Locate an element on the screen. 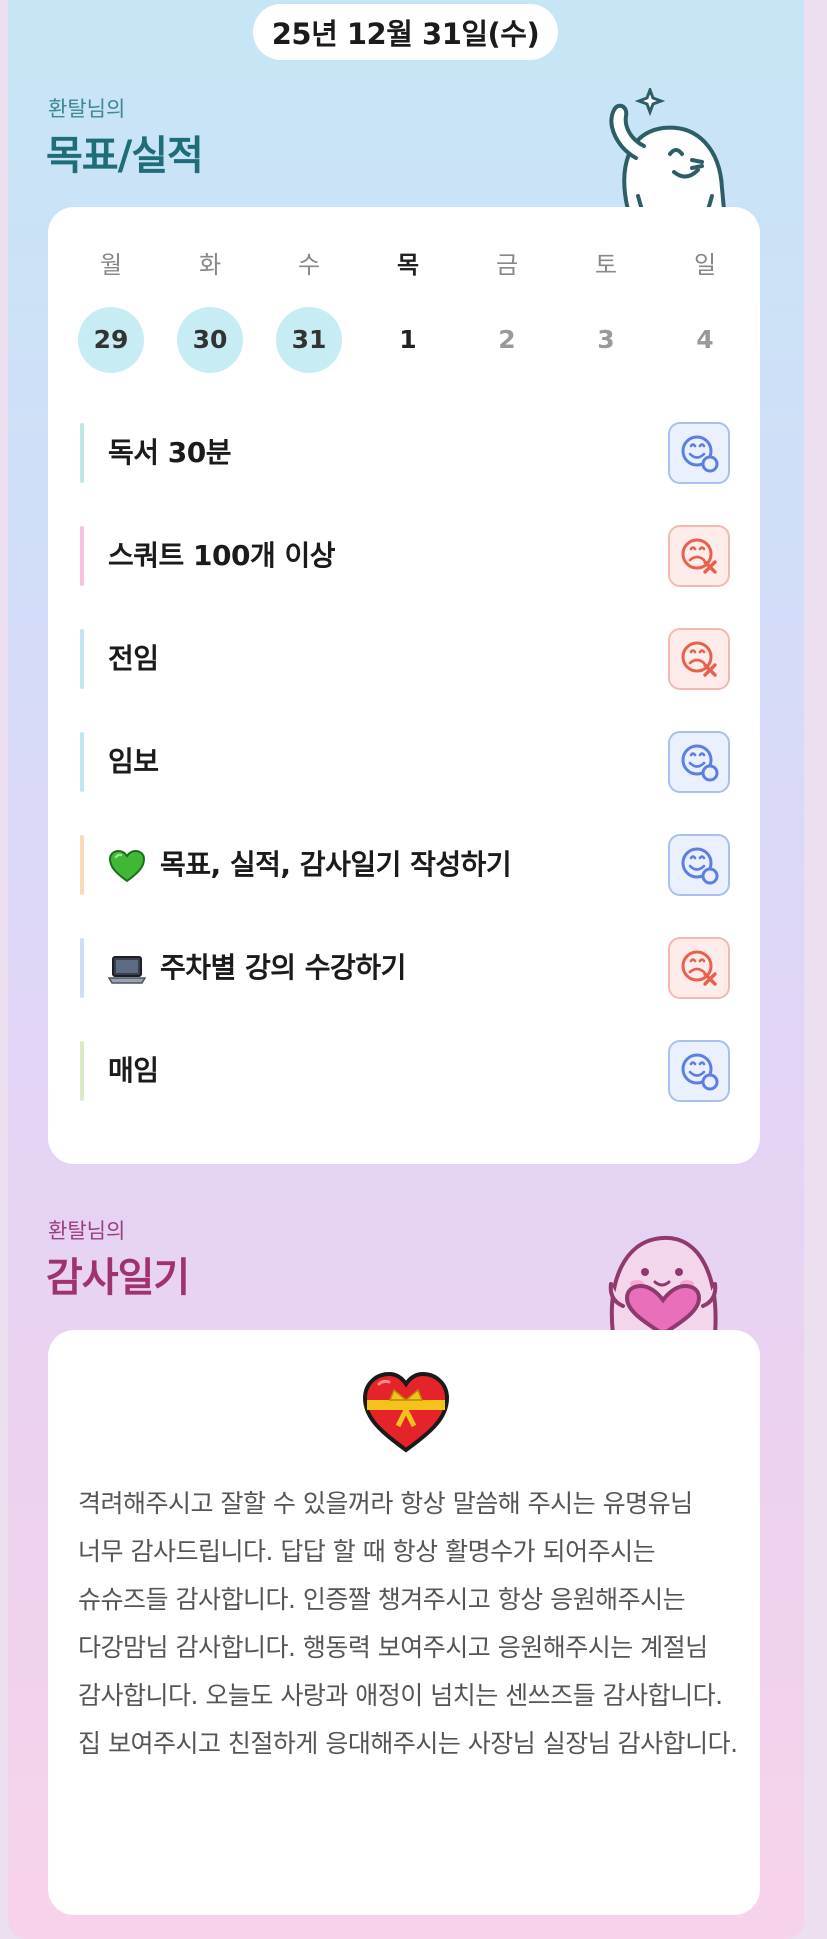  date-29: 29 is located at coordinates (111, 340).